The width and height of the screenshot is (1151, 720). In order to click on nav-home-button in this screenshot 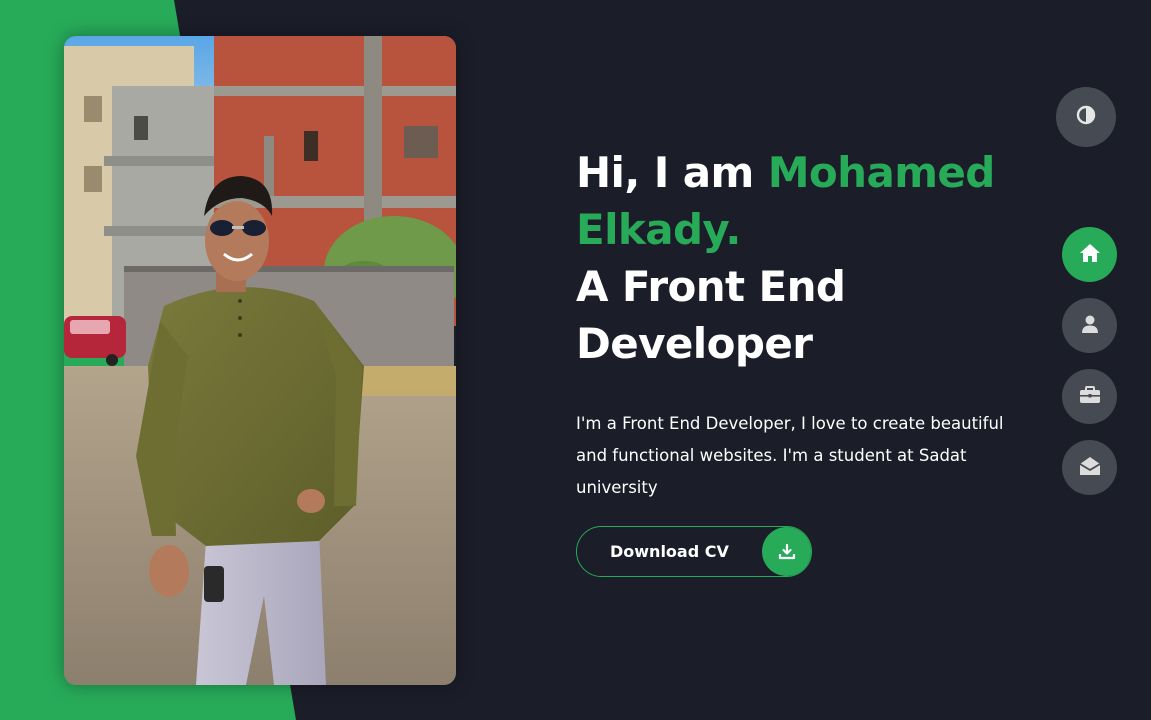, I will do `click(1089, 254)`.